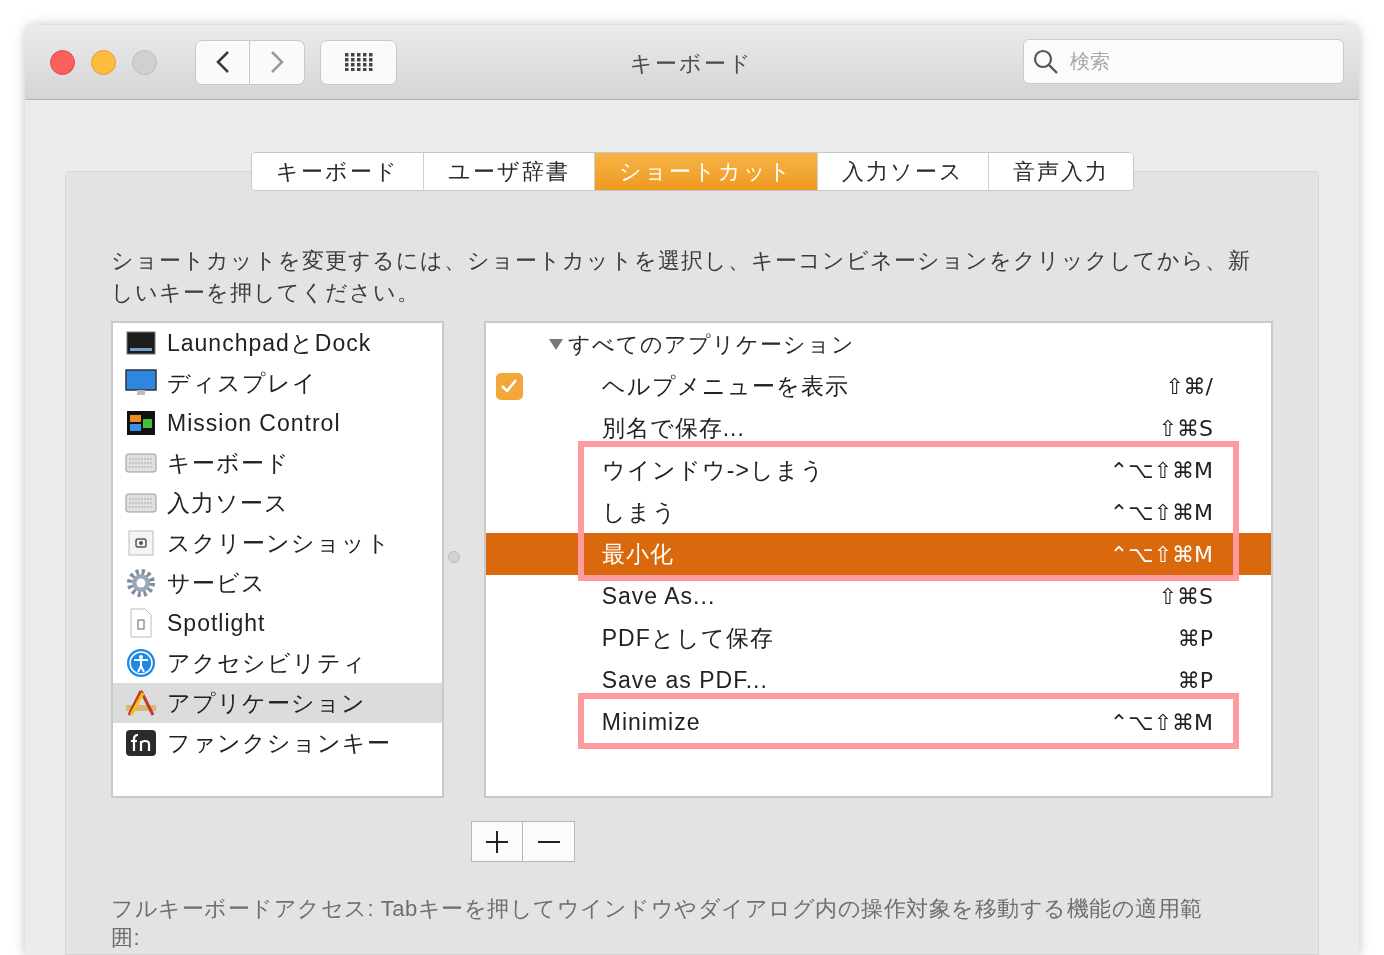 The image size is (1384, 955). Describe the element at coordinates (141, 703) in the screenshot. I see `pencil-ruler-icon` at that location.